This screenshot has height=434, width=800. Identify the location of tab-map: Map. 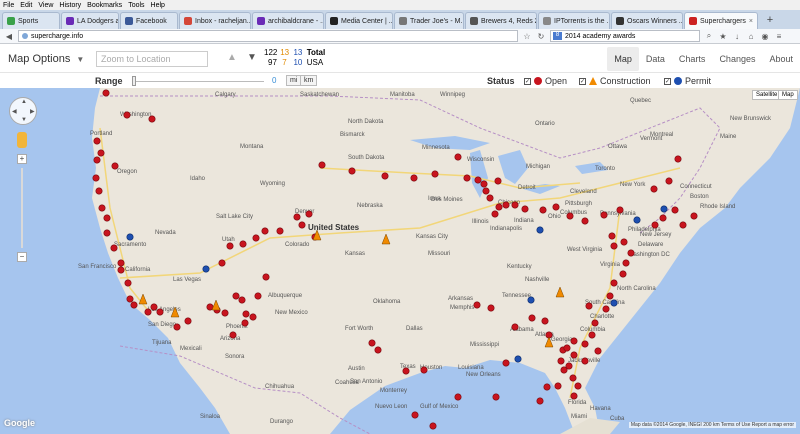
(623, 59).